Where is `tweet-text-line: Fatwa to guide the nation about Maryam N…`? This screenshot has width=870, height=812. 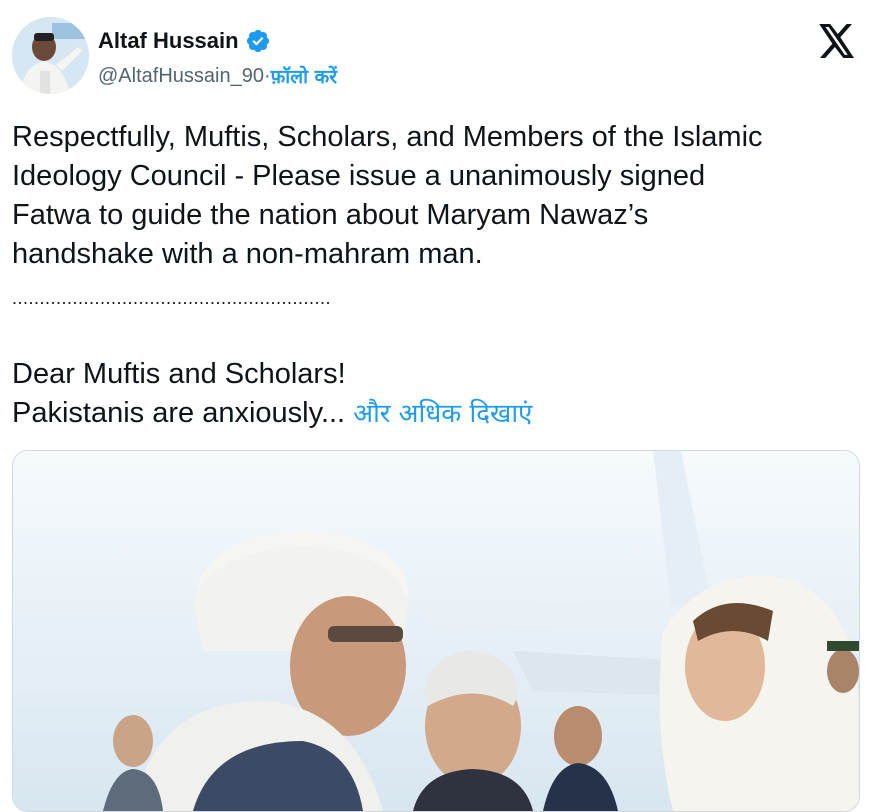 tweet-text-line: Fatwa to guide the nation about Maryam N… is located at coordinates (330, 215).